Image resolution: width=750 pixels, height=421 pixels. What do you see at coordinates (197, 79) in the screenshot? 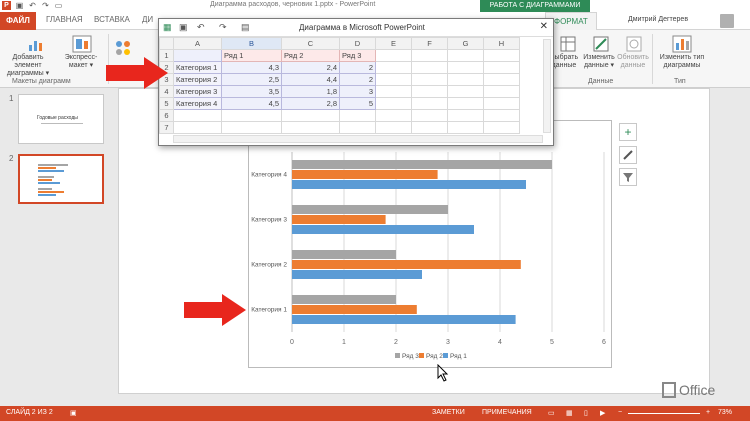
I see `category-cell: Категория 2` at bounding box center [197, 79].